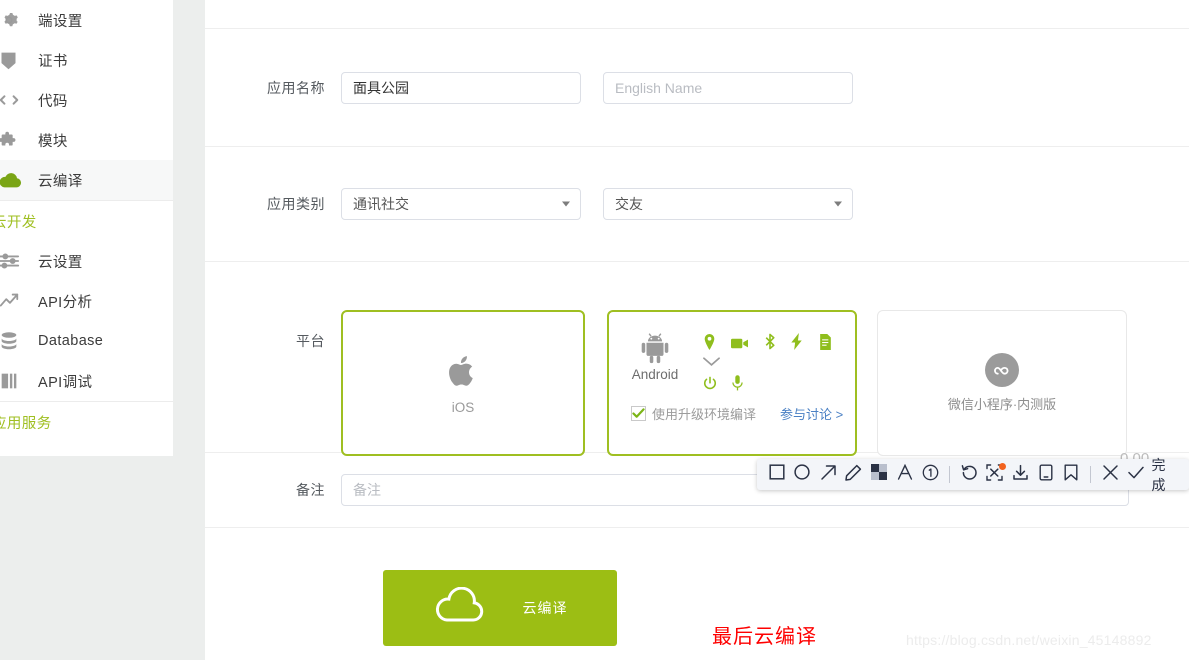 The height and width of the screenshot is (660, 1189). I want to click on mosaic-tool-button, so click(879, 474).